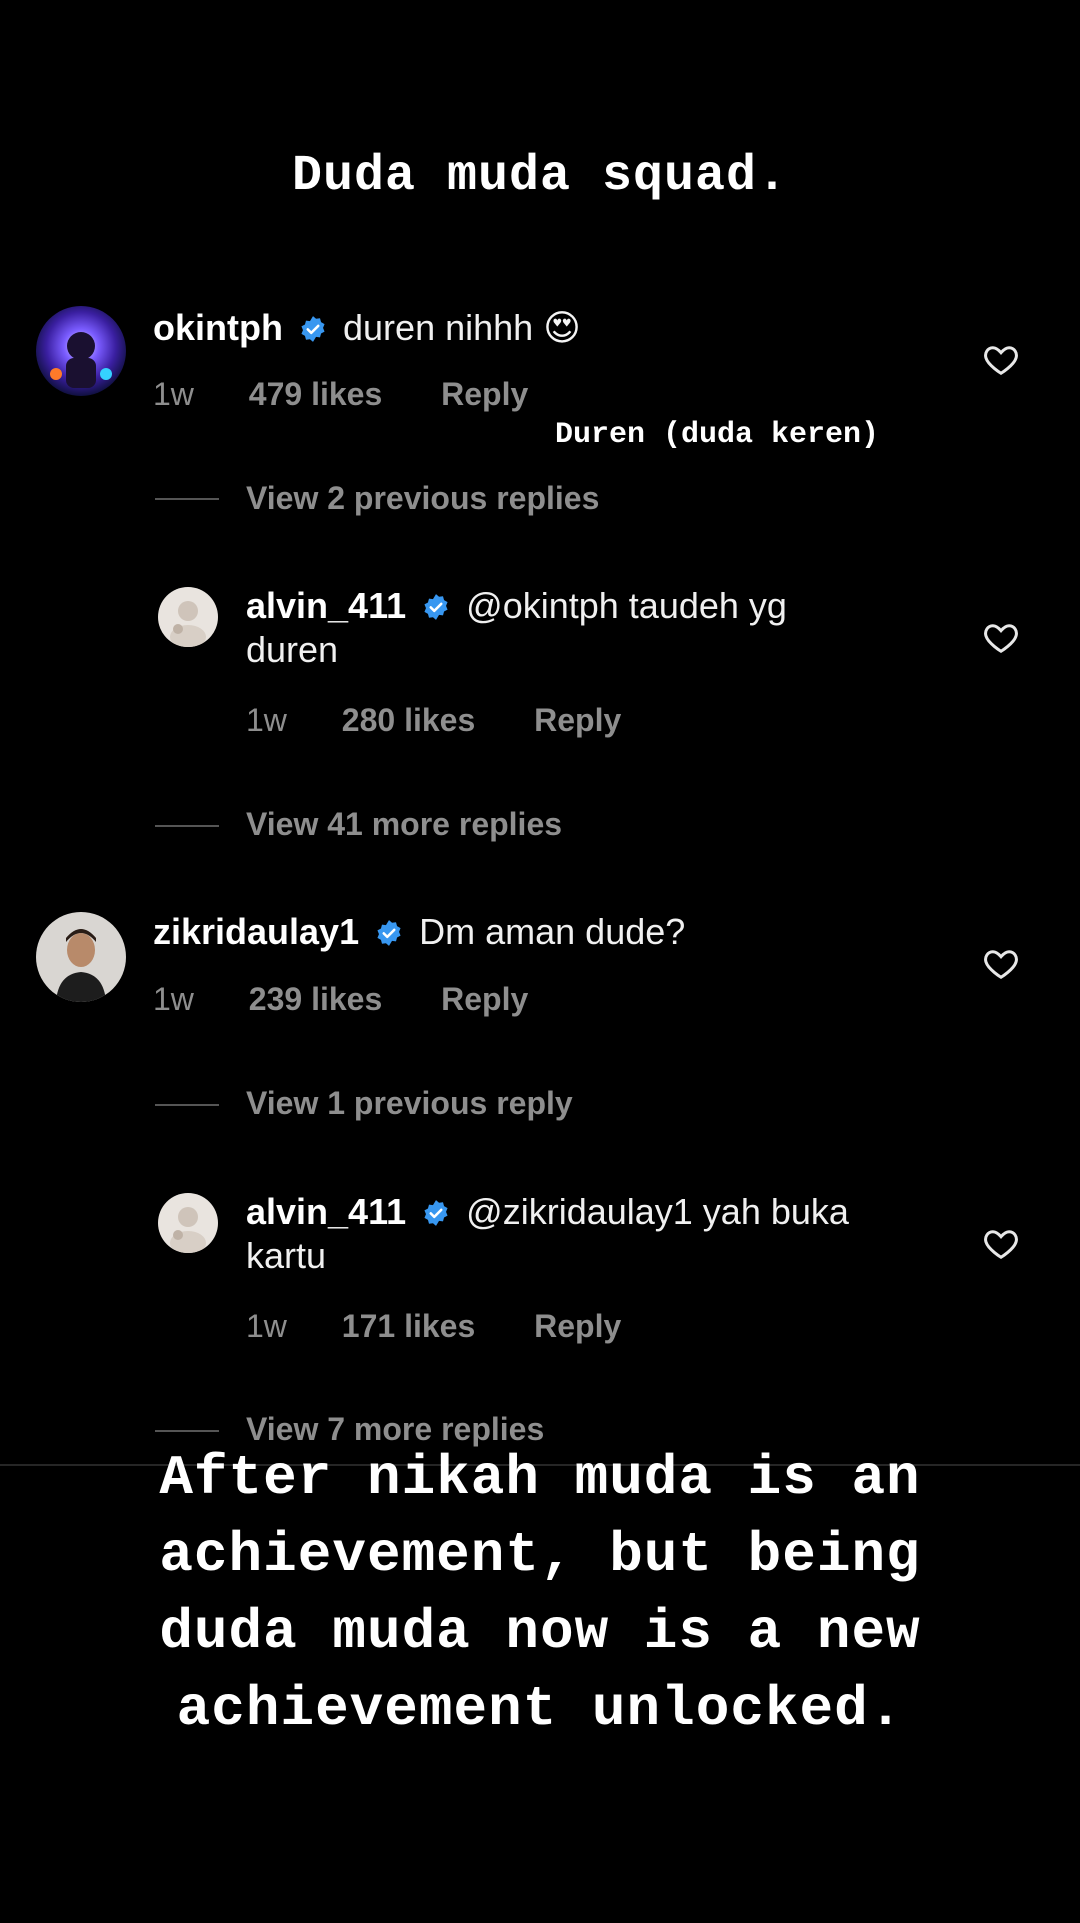  Describe the element at coordinates (540, 1709) in the screenshot. I see `caption-line: achievement unlocked.` at that location.